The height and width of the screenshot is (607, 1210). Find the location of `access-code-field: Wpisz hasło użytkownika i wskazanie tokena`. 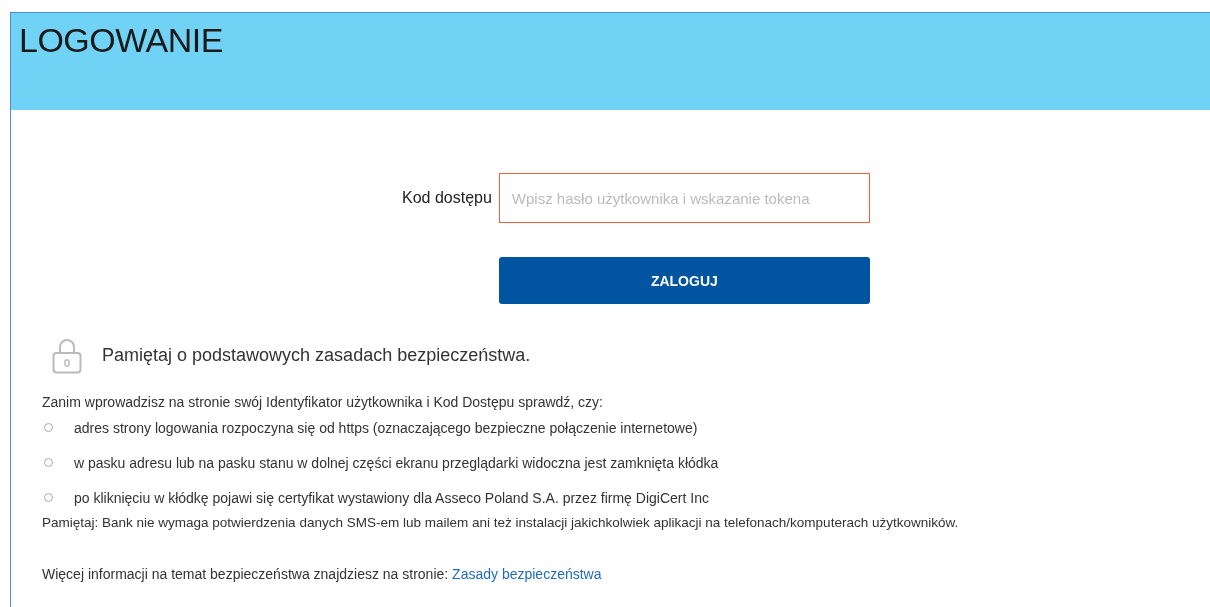

access-code-field: Wpisz hasło użytkownika i wskazanie tokena is located at coordinates (684, 198).